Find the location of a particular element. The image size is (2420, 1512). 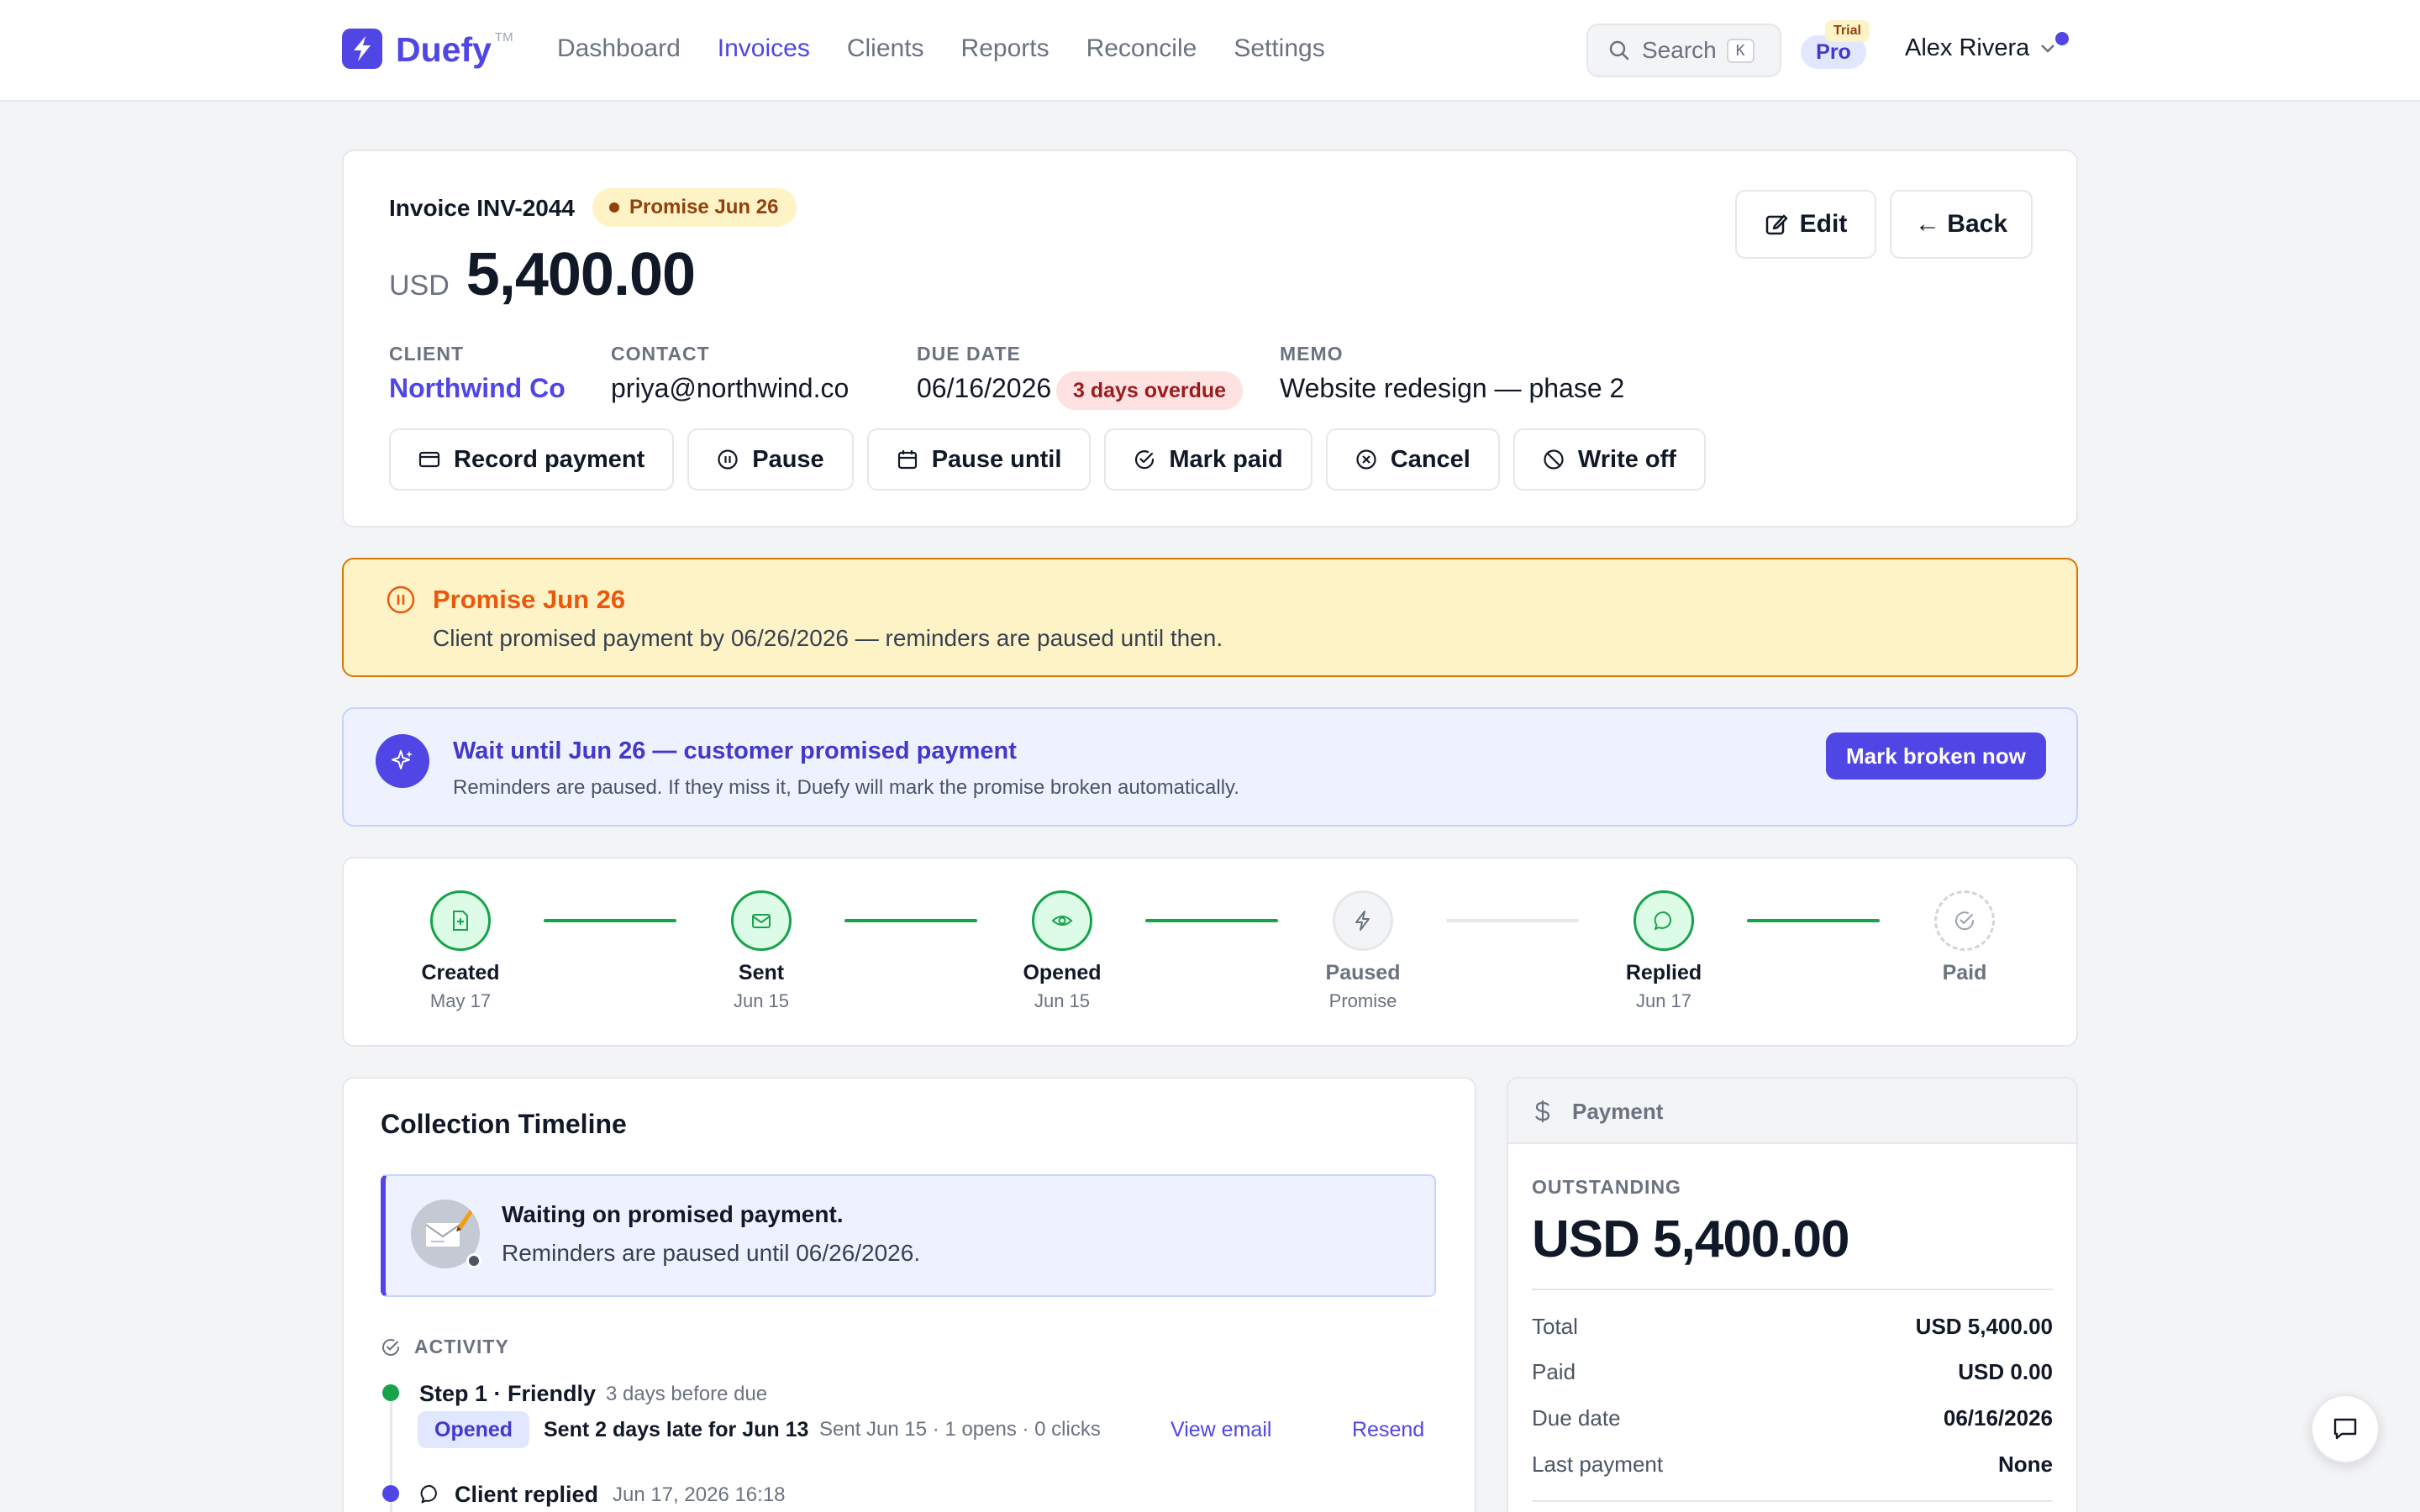

cancel-button: Cancel is located at coordinates (1412, 459).